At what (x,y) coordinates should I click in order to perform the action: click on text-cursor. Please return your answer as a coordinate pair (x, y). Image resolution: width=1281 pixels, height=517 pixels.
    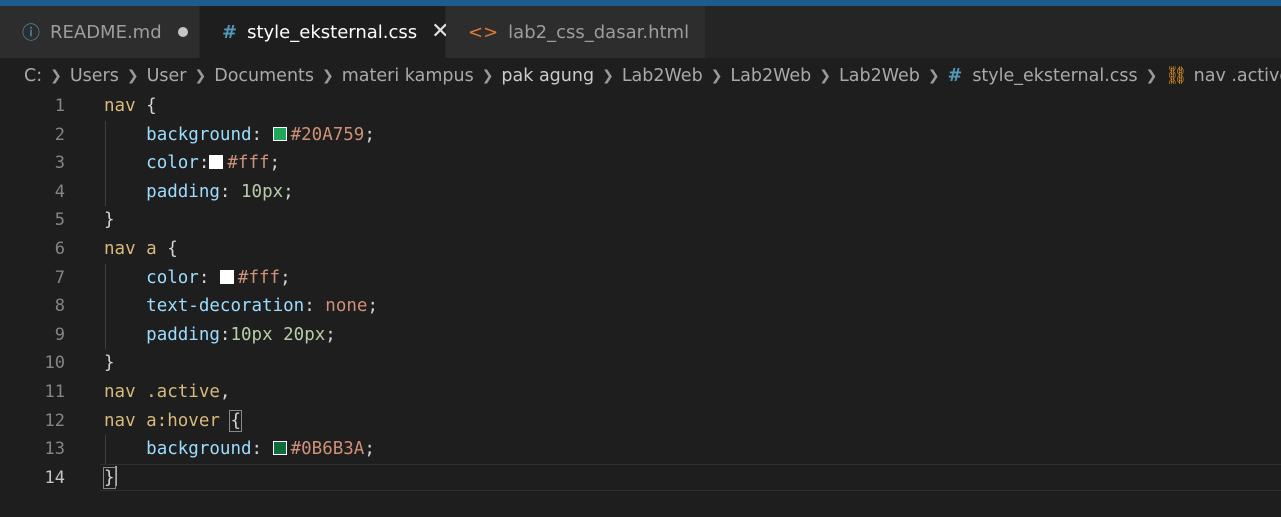
    Looking at the image, I should click on (115, 475).